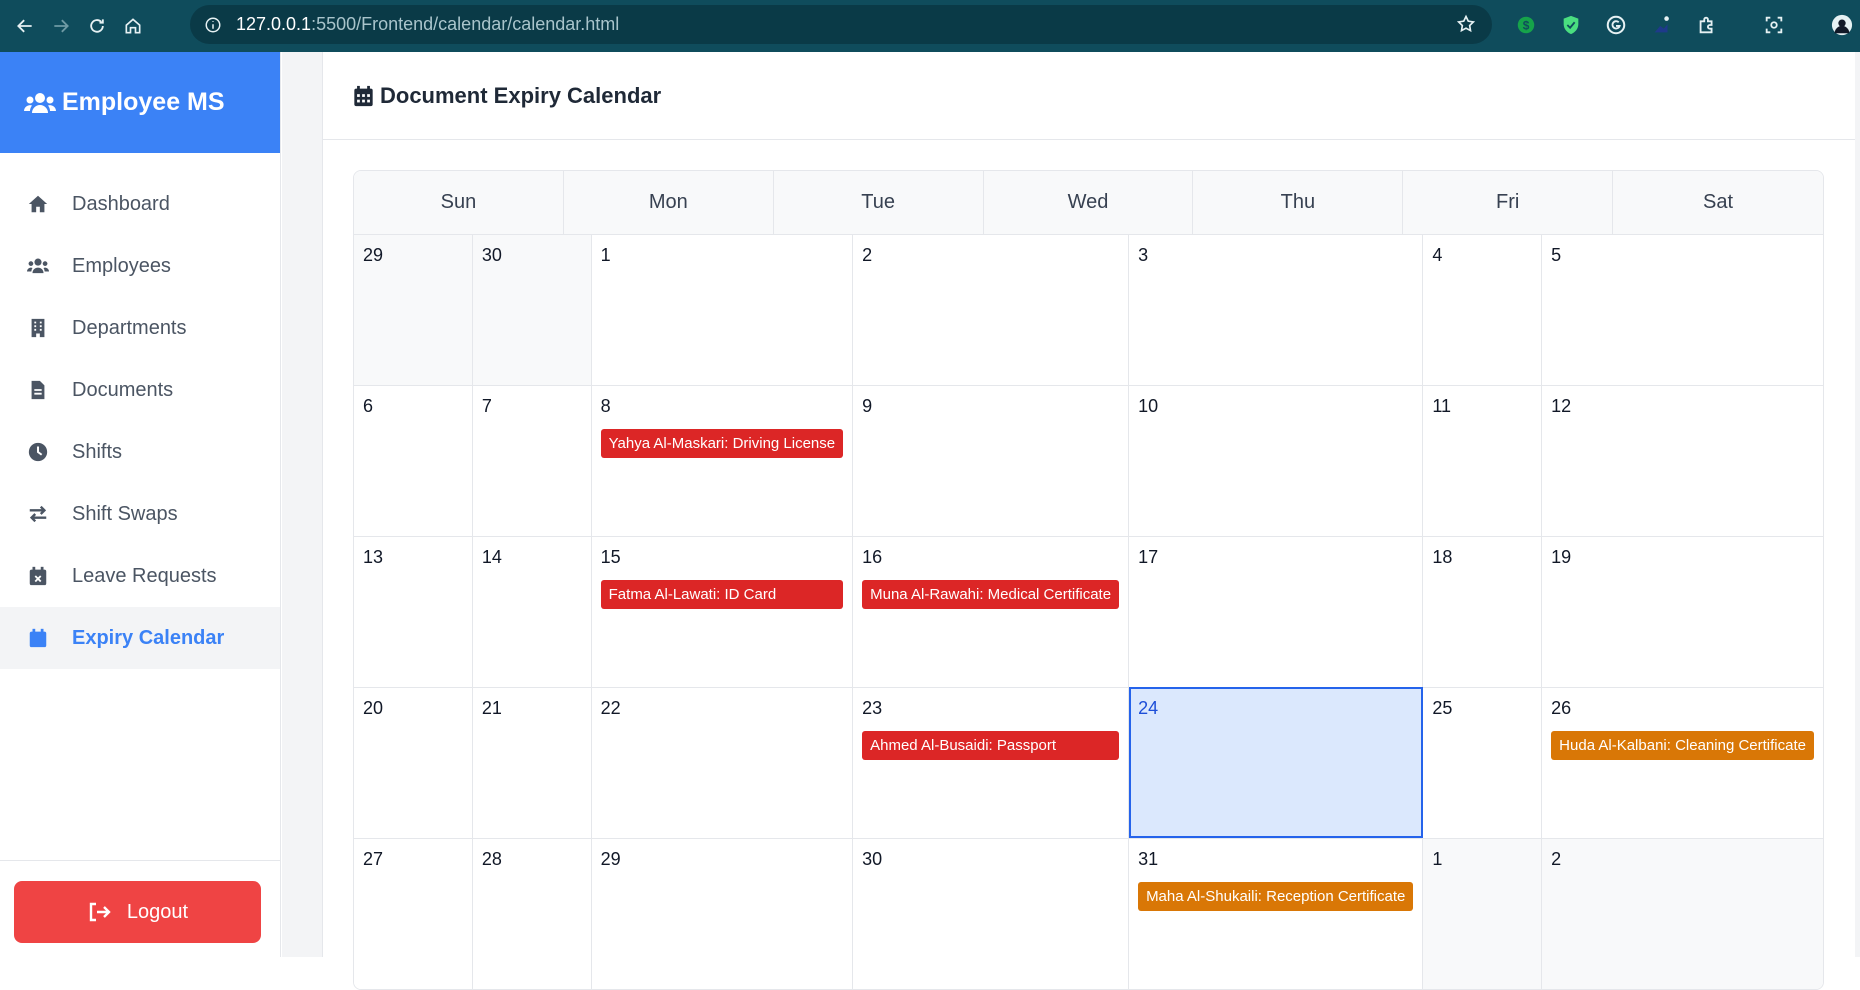 The image size is (1860, 990). What do you see at coordinates (1276, 611) in the screenshot?
I see `day-cell: 17` at bounding box center [1276, 611].